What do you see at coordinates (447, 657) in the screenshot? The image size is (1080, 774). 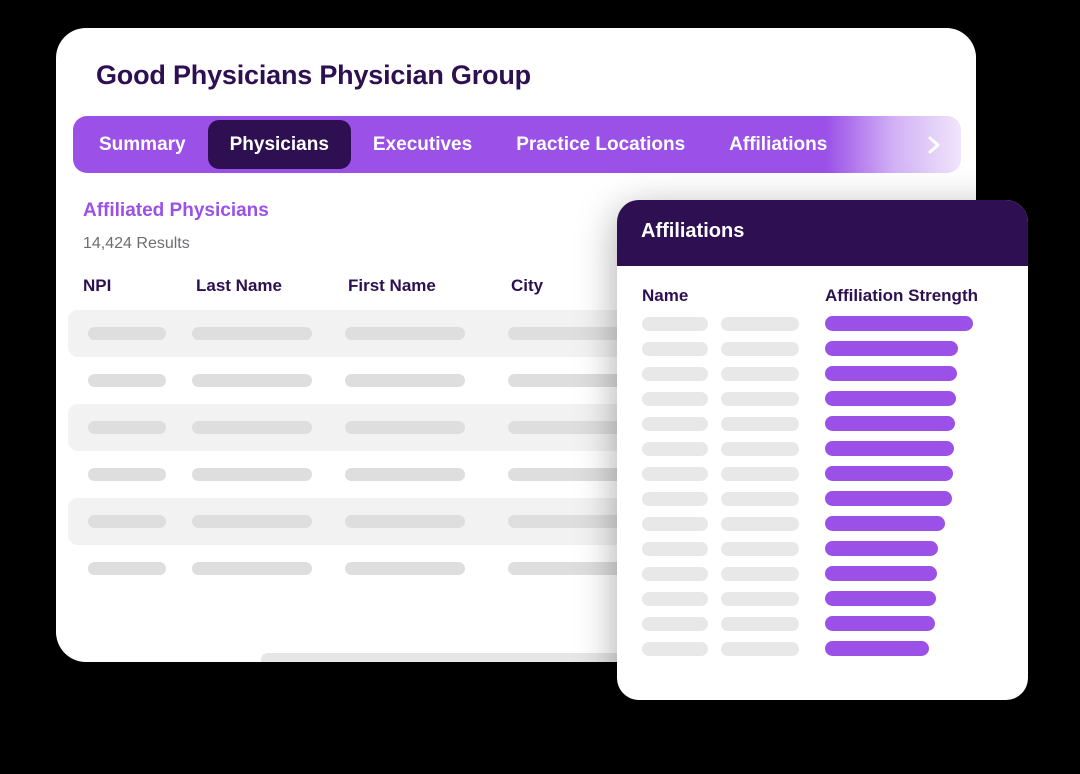 I see `horizontal-scrollbar` at bounding box center [447, 657].